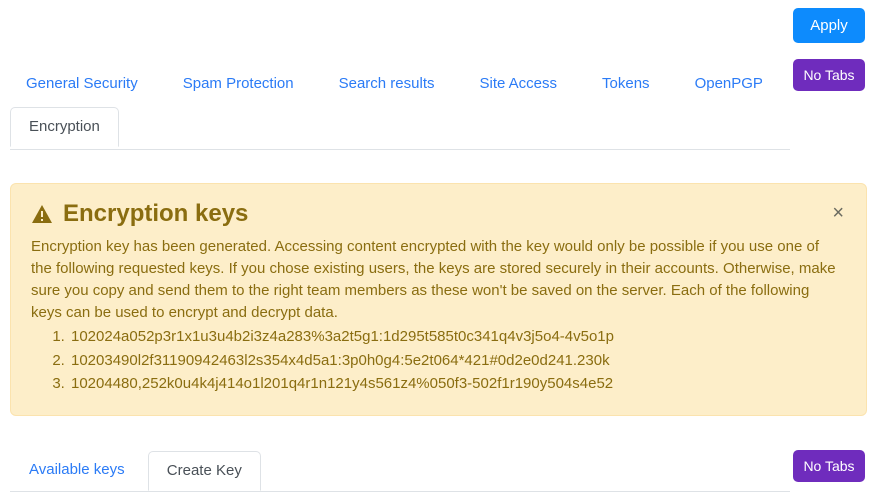 This screenshot has height=500, width=877. What do you see at coordinates (838, 213) in the screenshot?
I see `close-icon: ×` at bounding box center [838, 213].